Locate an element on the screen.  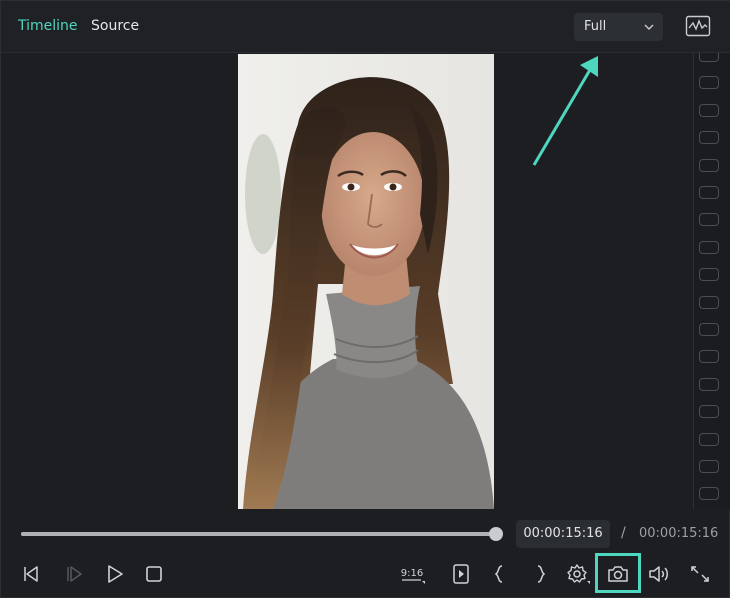
mark-out-icon is located at coordinates (541, 574).